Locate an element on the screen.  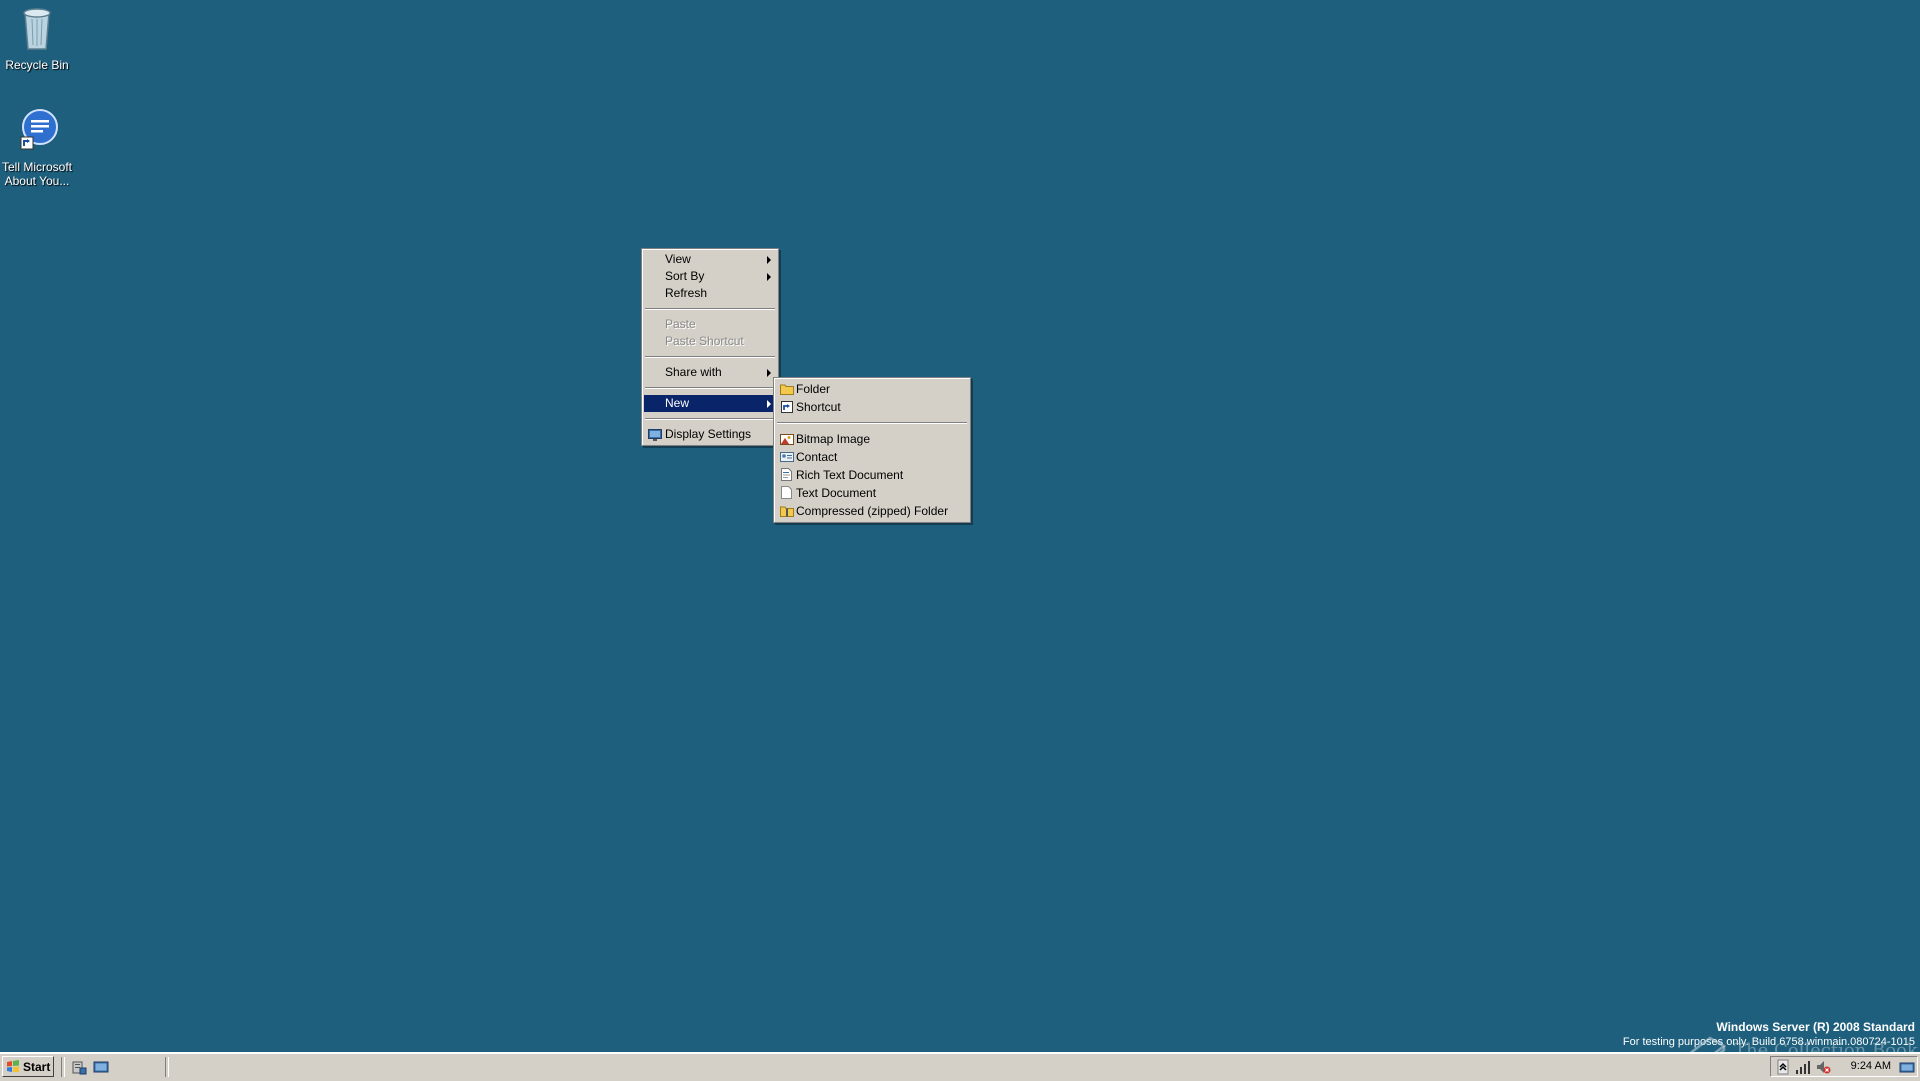
desktop-icon-recycle-bin: Recycle Bin is located at coordinates (38, 37).